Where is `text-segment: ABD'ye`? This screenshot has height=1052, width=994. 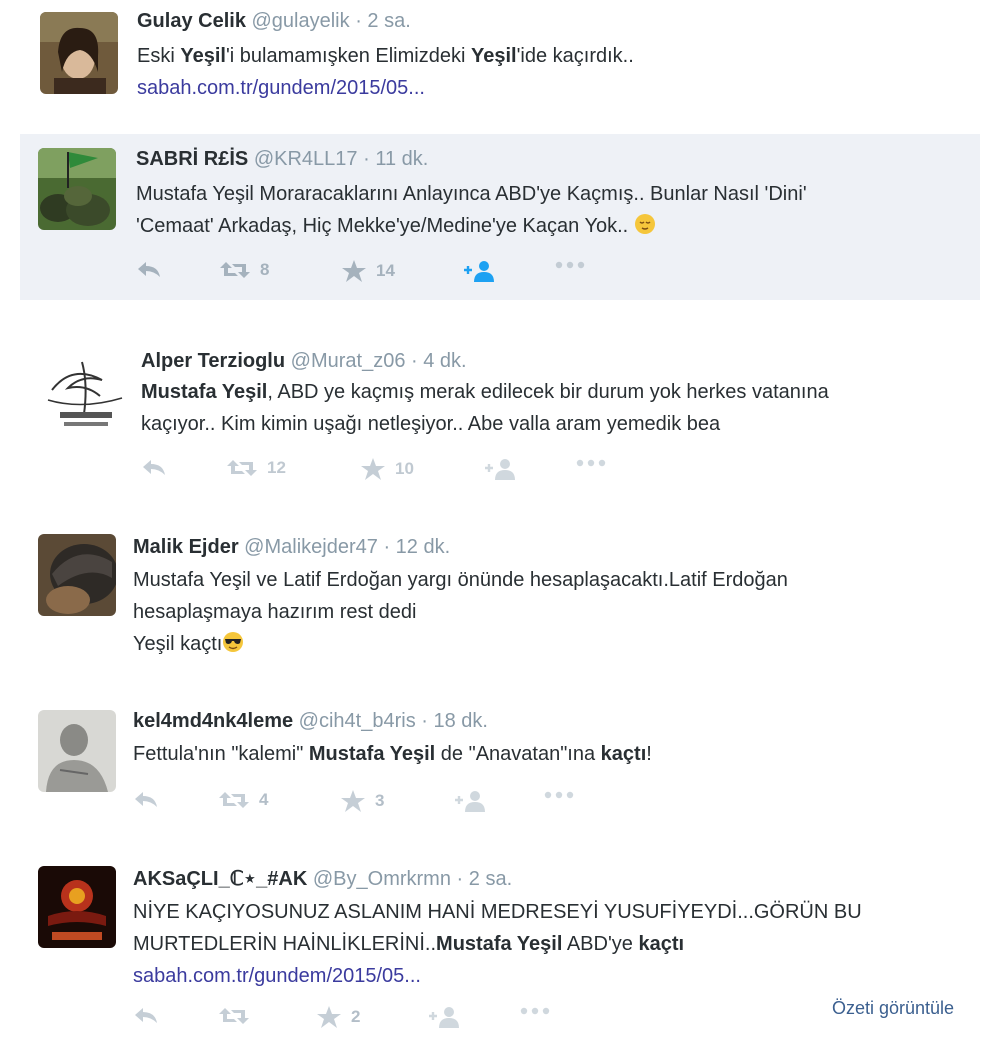 text-segment: ABD'ye is located at coordinates (600, 944).